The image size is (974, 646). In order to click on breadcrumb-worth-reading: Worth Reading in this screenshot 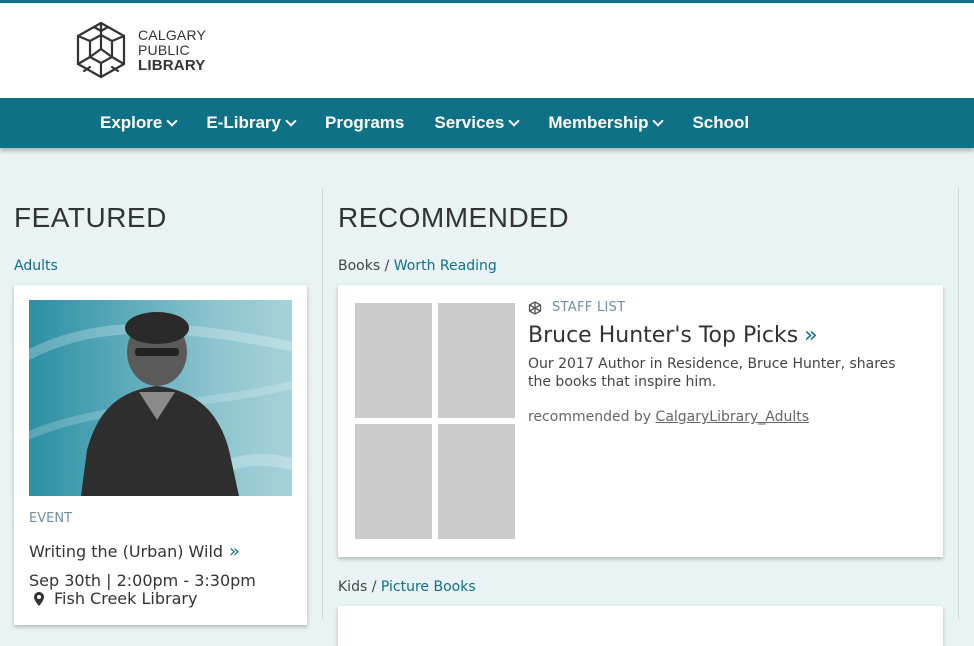, I will do `click(445, 266)`.